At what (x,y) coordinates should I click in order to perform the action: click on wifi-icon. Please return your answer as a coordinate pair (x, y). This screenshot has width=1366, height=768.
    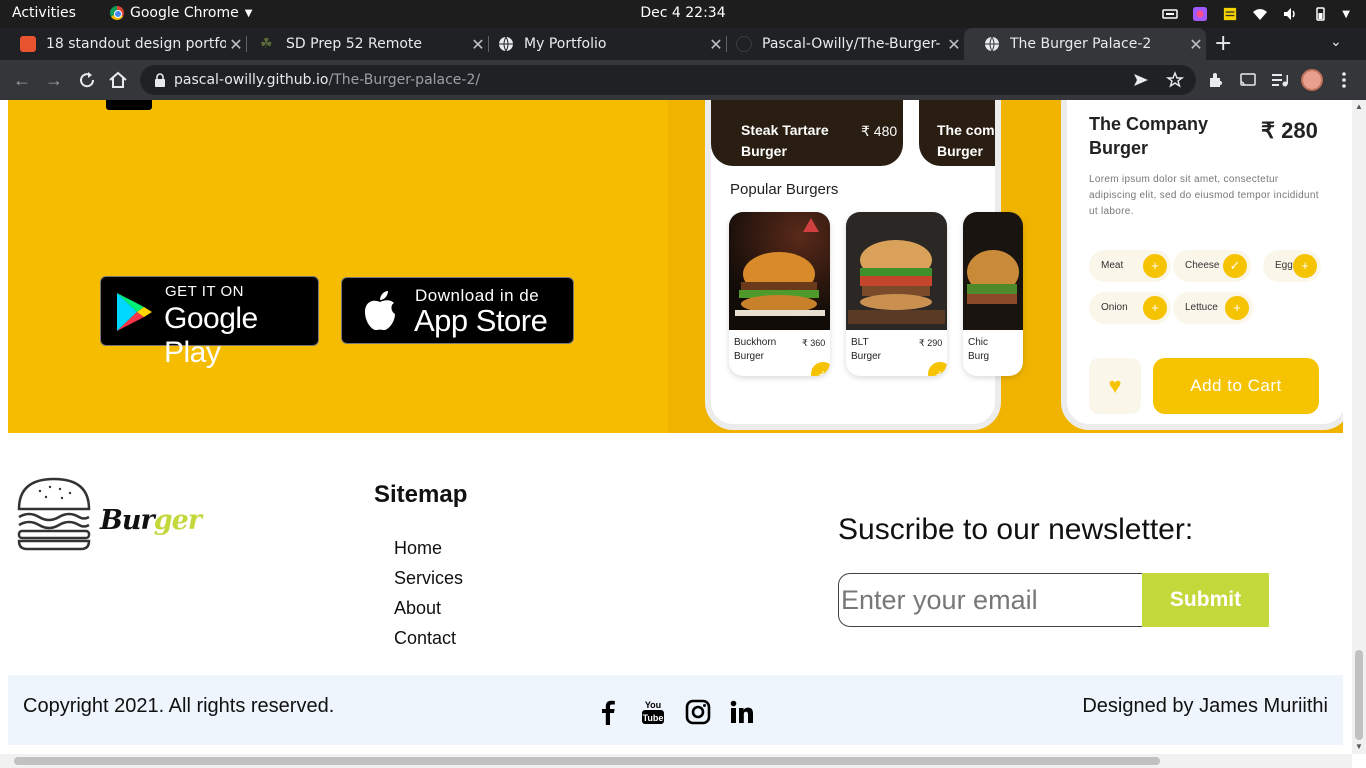
    Looking at the image, I should click on (1260, 14).